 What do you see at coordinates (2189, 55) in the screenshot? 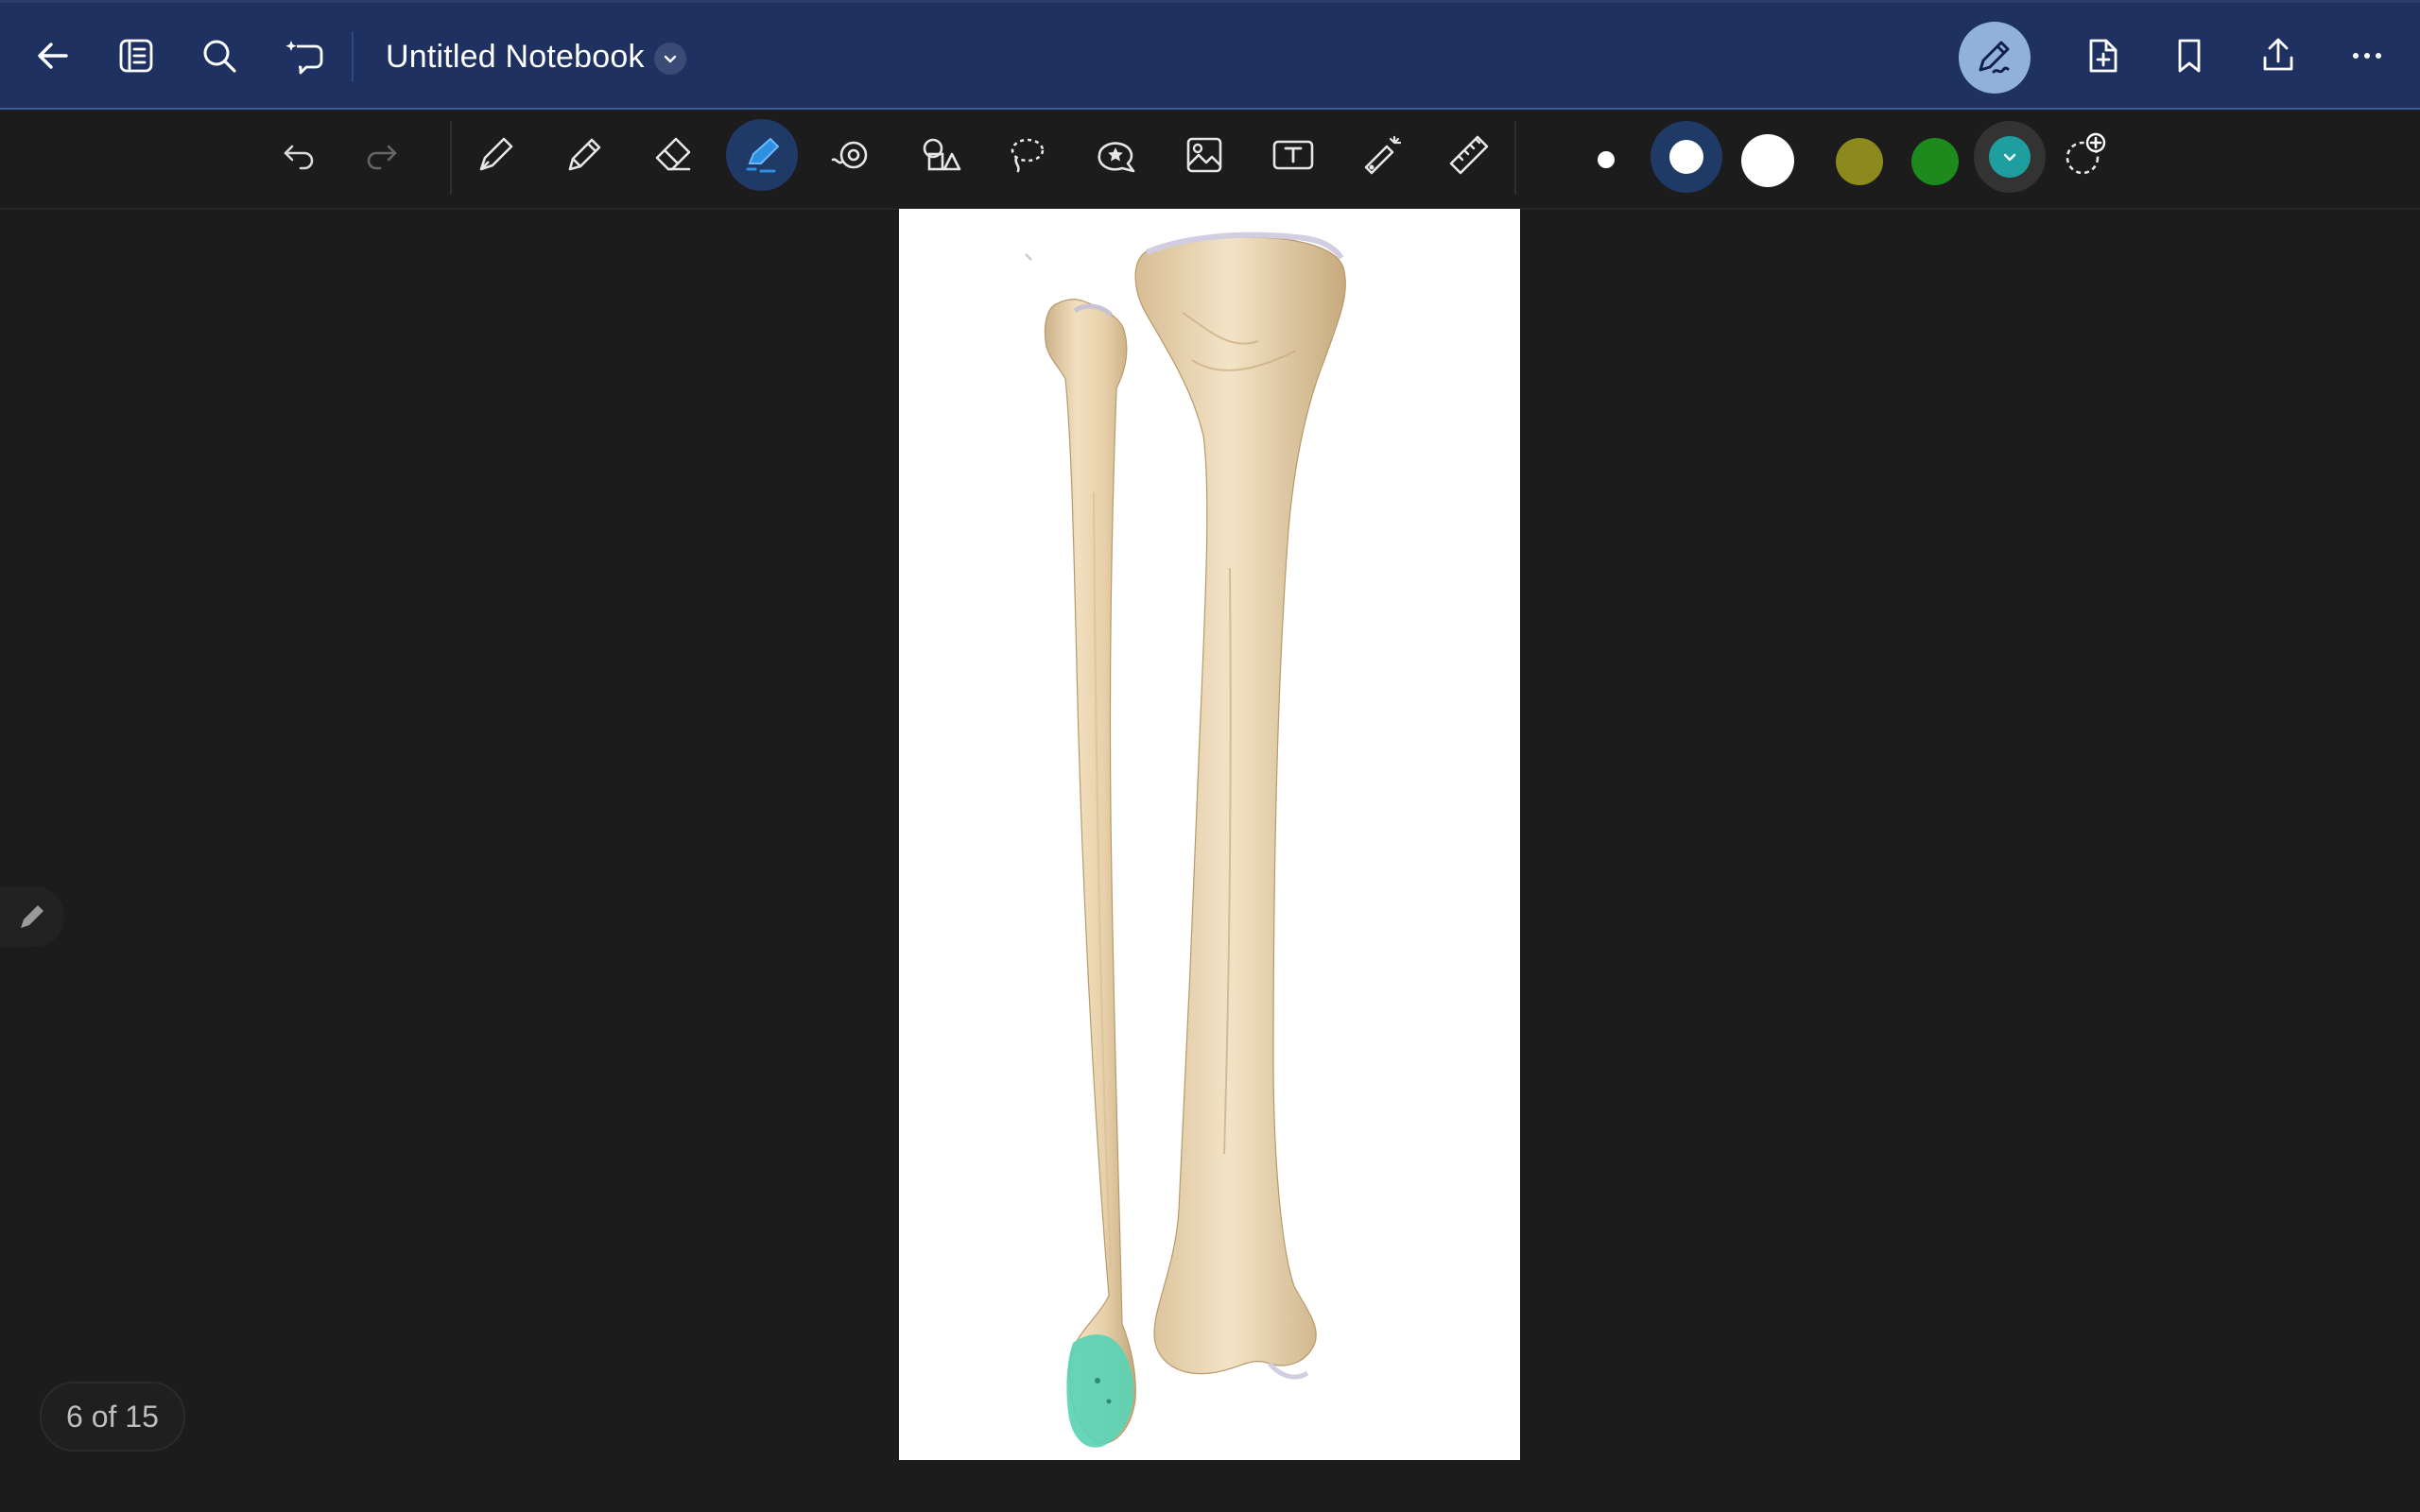
I see `bookmark-icon` at bounding box center [2189, 55].